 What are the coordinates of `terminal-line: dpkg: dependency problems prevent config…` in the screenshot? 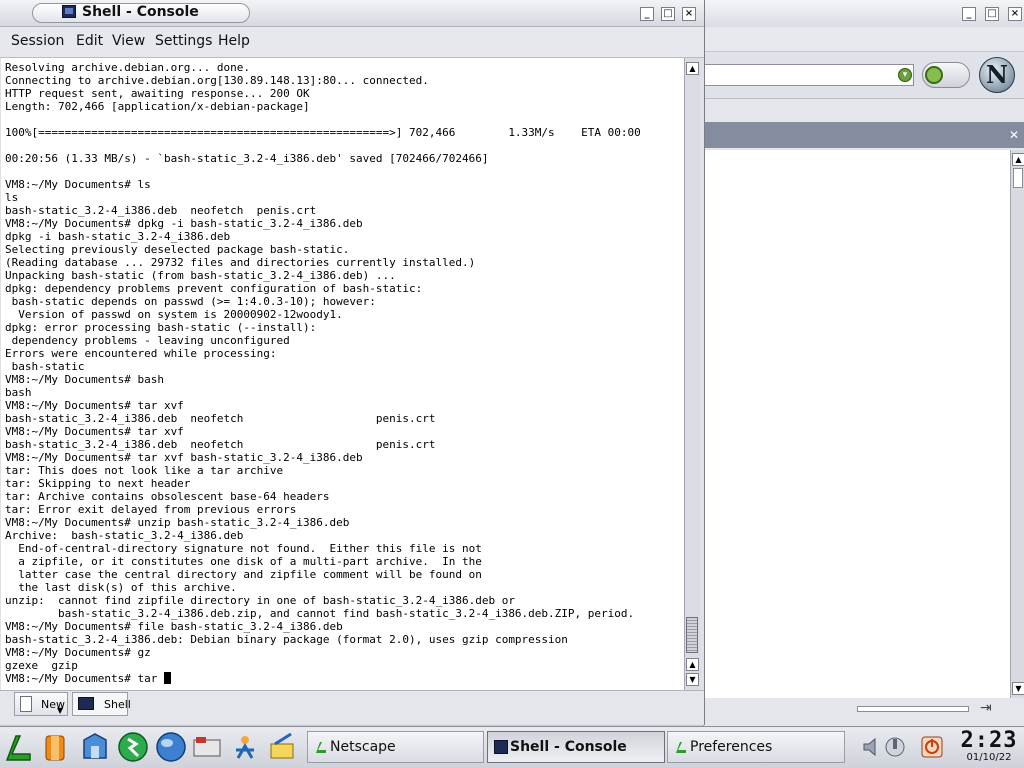 It's located at (214, 288).